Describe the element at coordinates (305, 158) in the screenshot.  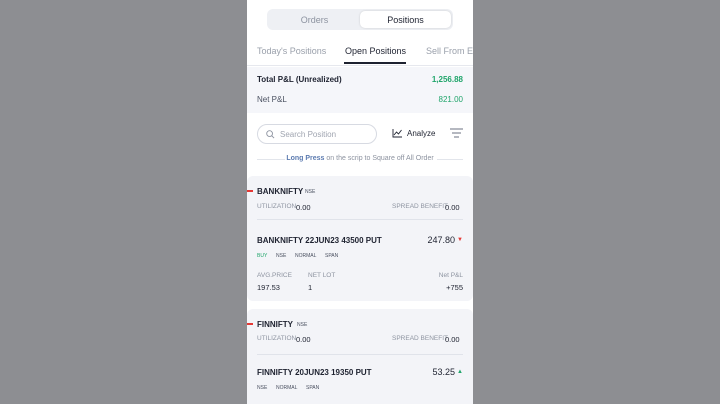
I see `hint-bold: Long Press` at that location.